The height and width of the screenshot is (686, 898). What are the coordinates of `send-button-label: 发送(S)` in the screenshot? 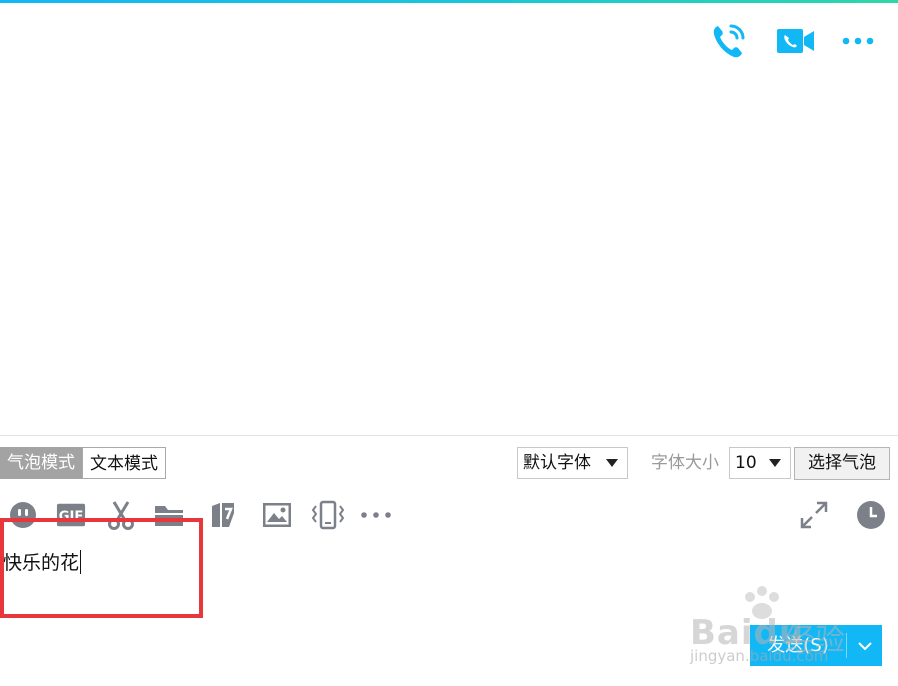 It's located at (798, 645).